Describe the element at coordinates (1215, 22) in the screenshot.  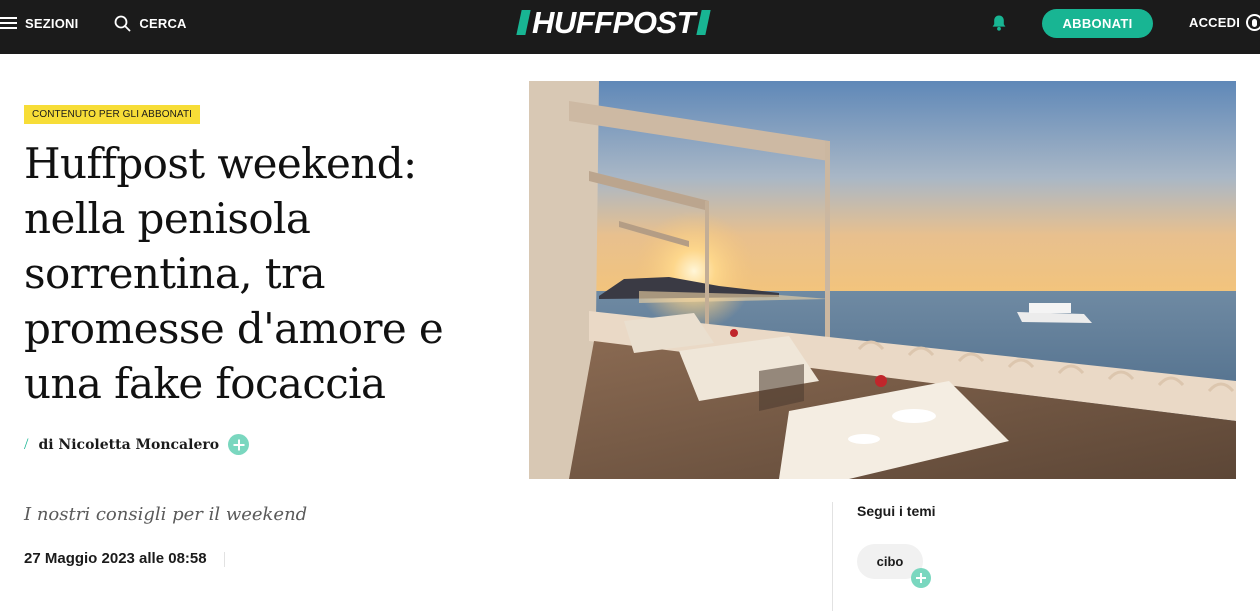
I see `login-label: ACCEDI` at that location.